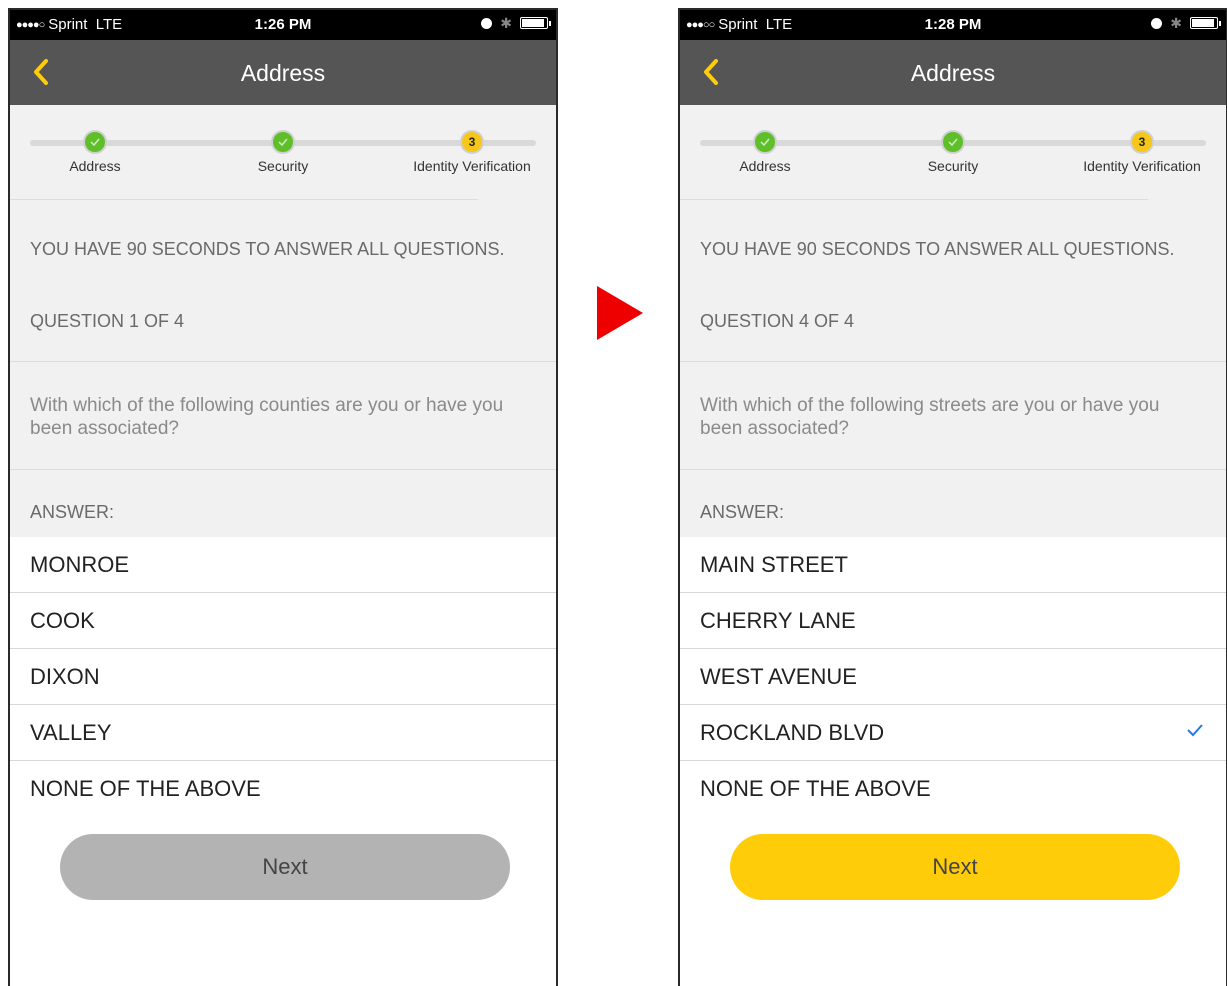  What do you see at coordinates (953, 565) in the screenshot?
I see `answer-option: MAIN STREET` at bounding box center [953, 565].